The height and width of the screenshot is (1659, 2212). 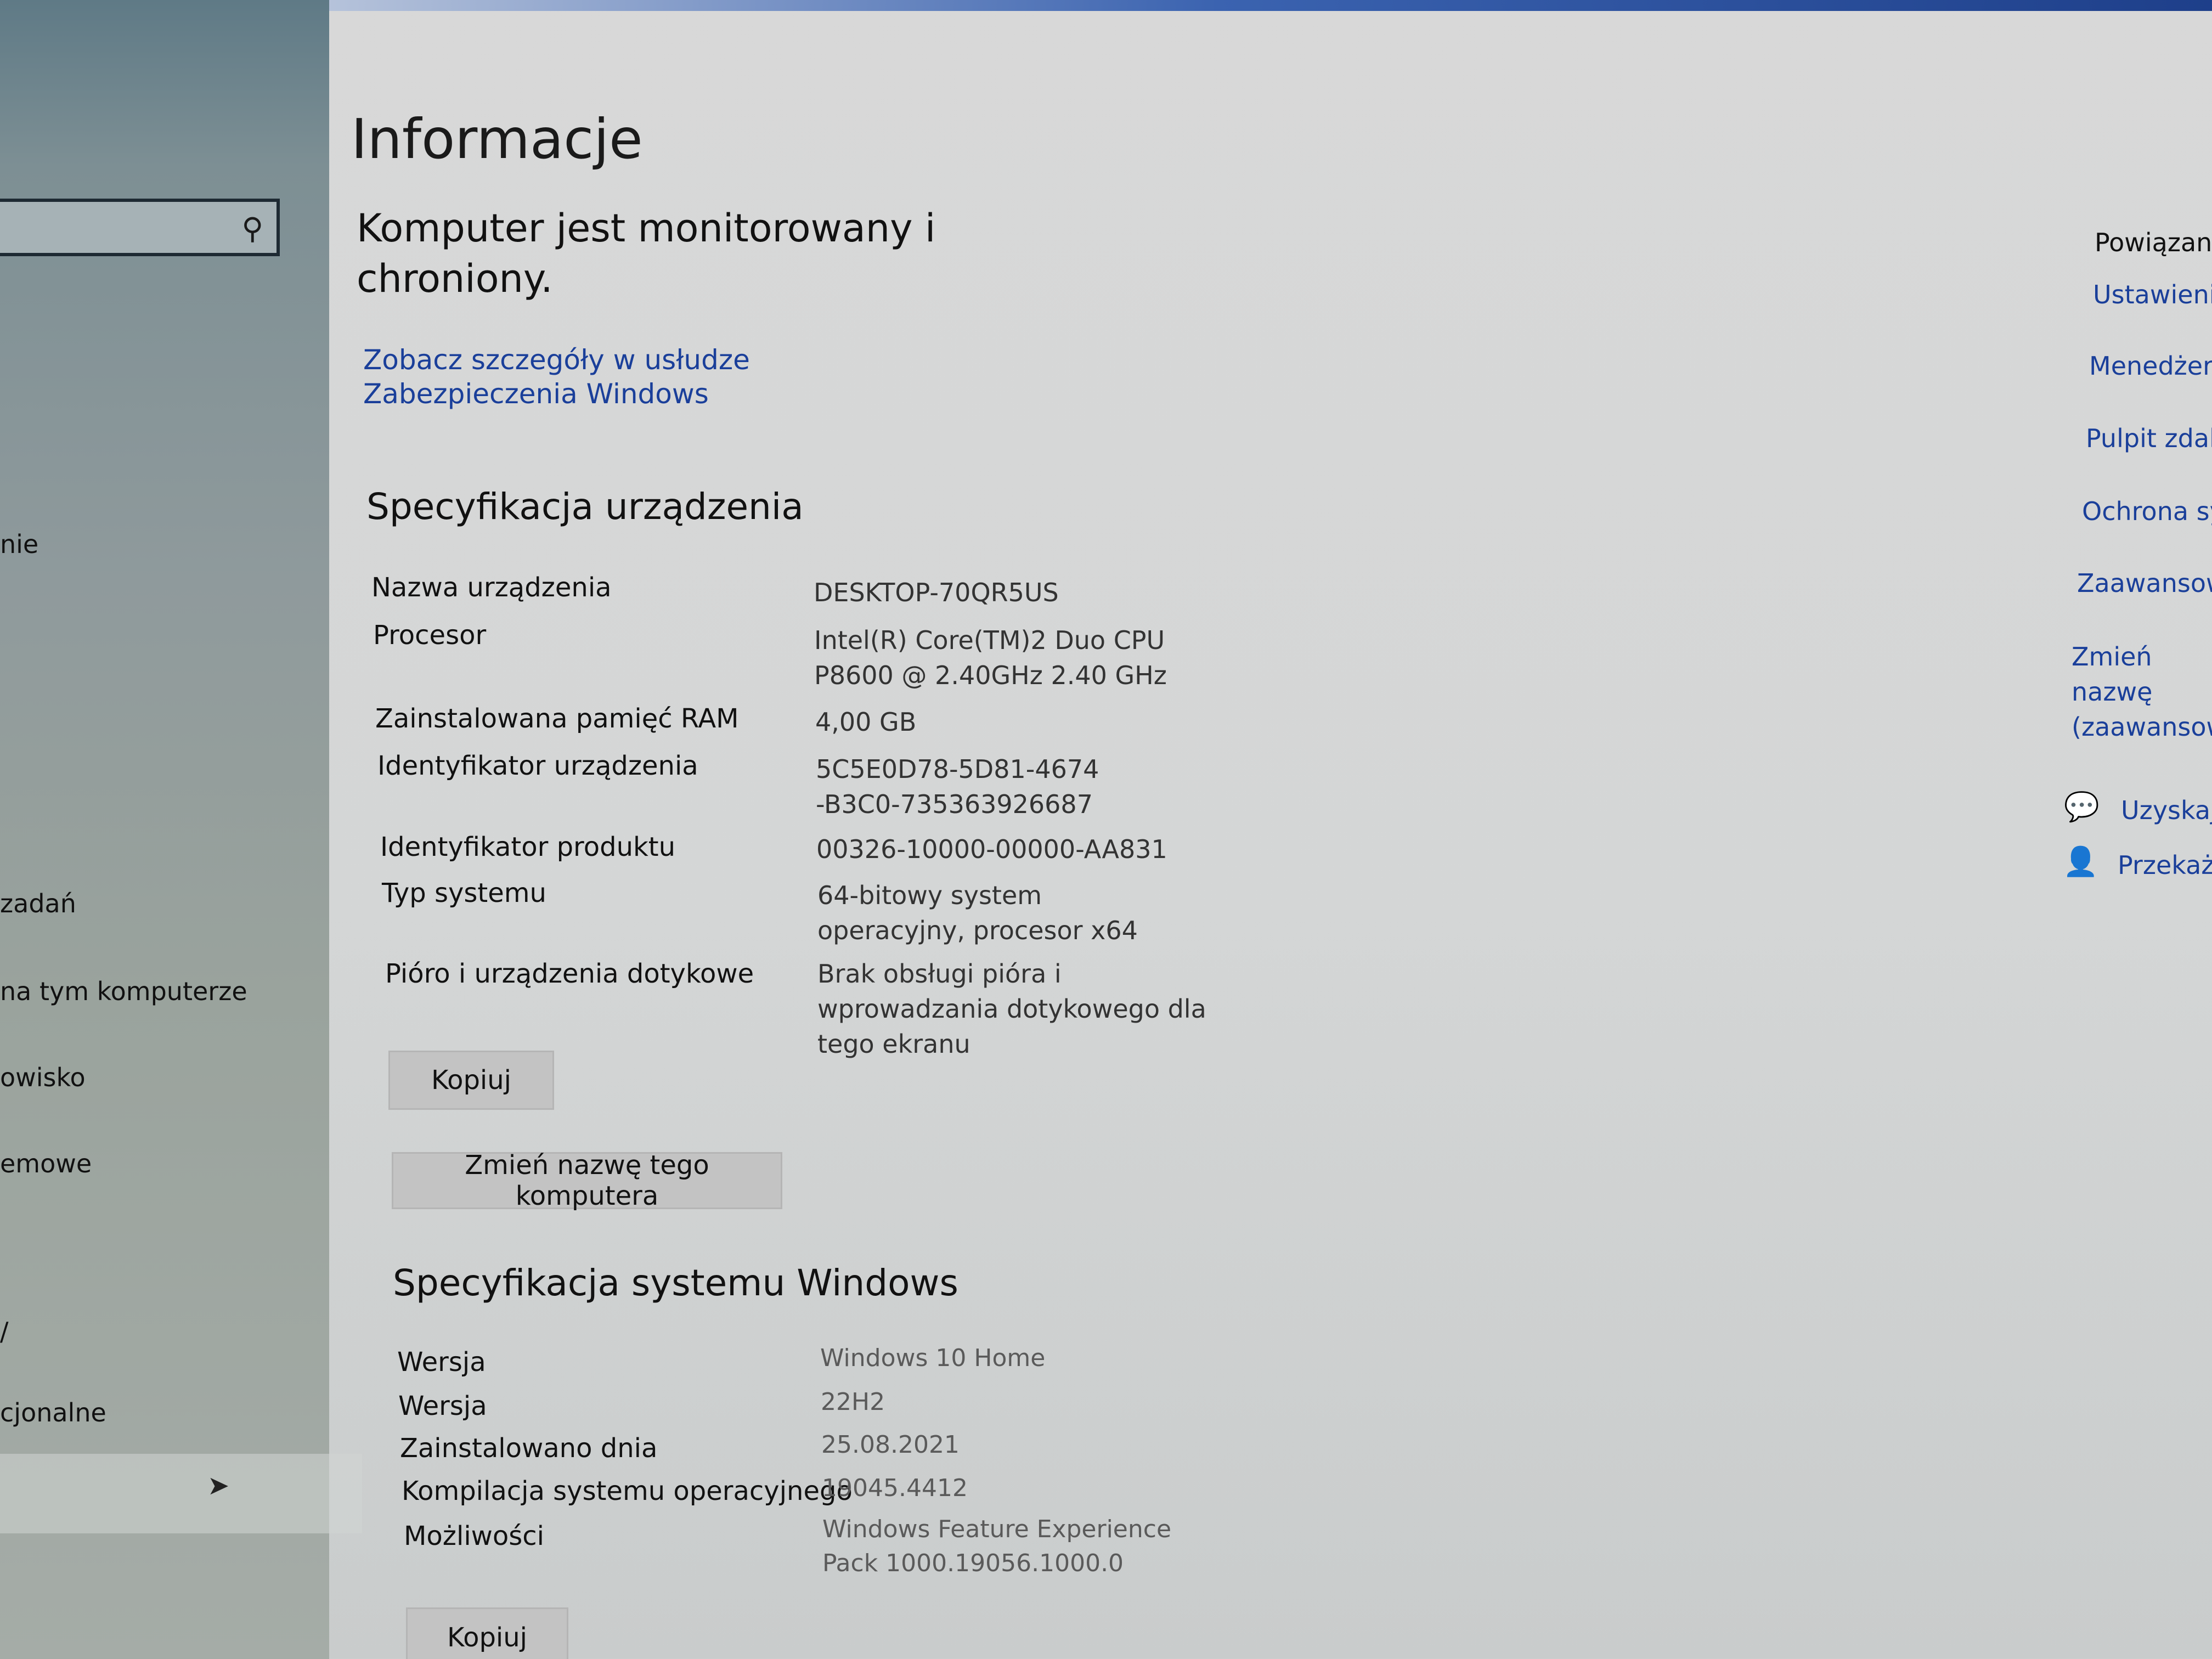 What do you see at coordinates (442, 1362) in the screenshot?
I see `win-label-edition: Wersja` at bounding box center [442, 1362].